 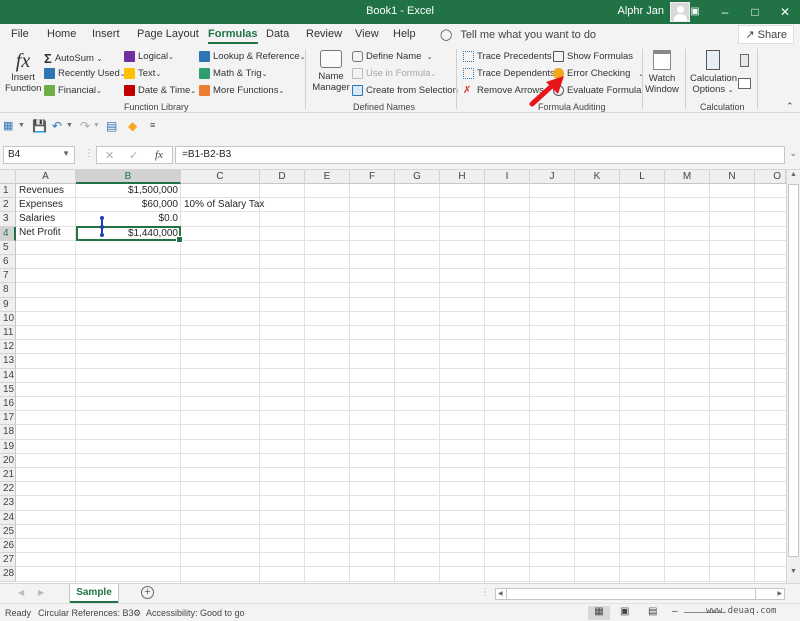 What do you see at coordinates (39, 126) in the screenshot?
I see `save-icon: 💾` at bounding box center [39, 126].